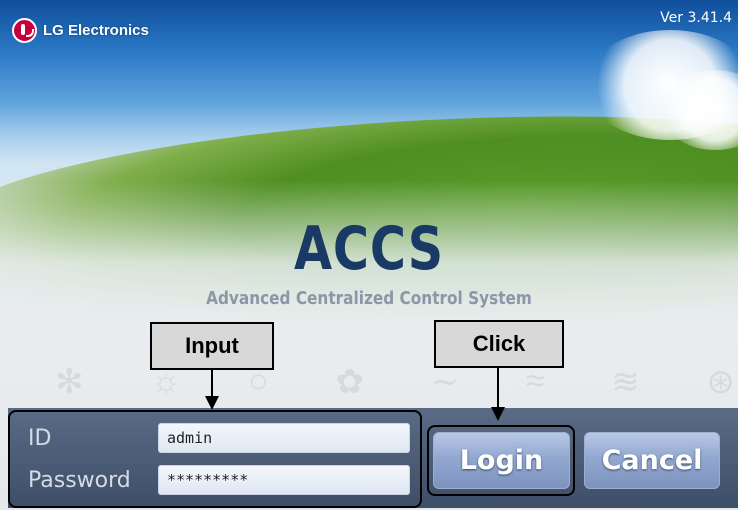 This screenshot has width=738, height=510. Describe the element at coordinates (79, 480) in the screenshot. I see `password-label: Password` at that location.